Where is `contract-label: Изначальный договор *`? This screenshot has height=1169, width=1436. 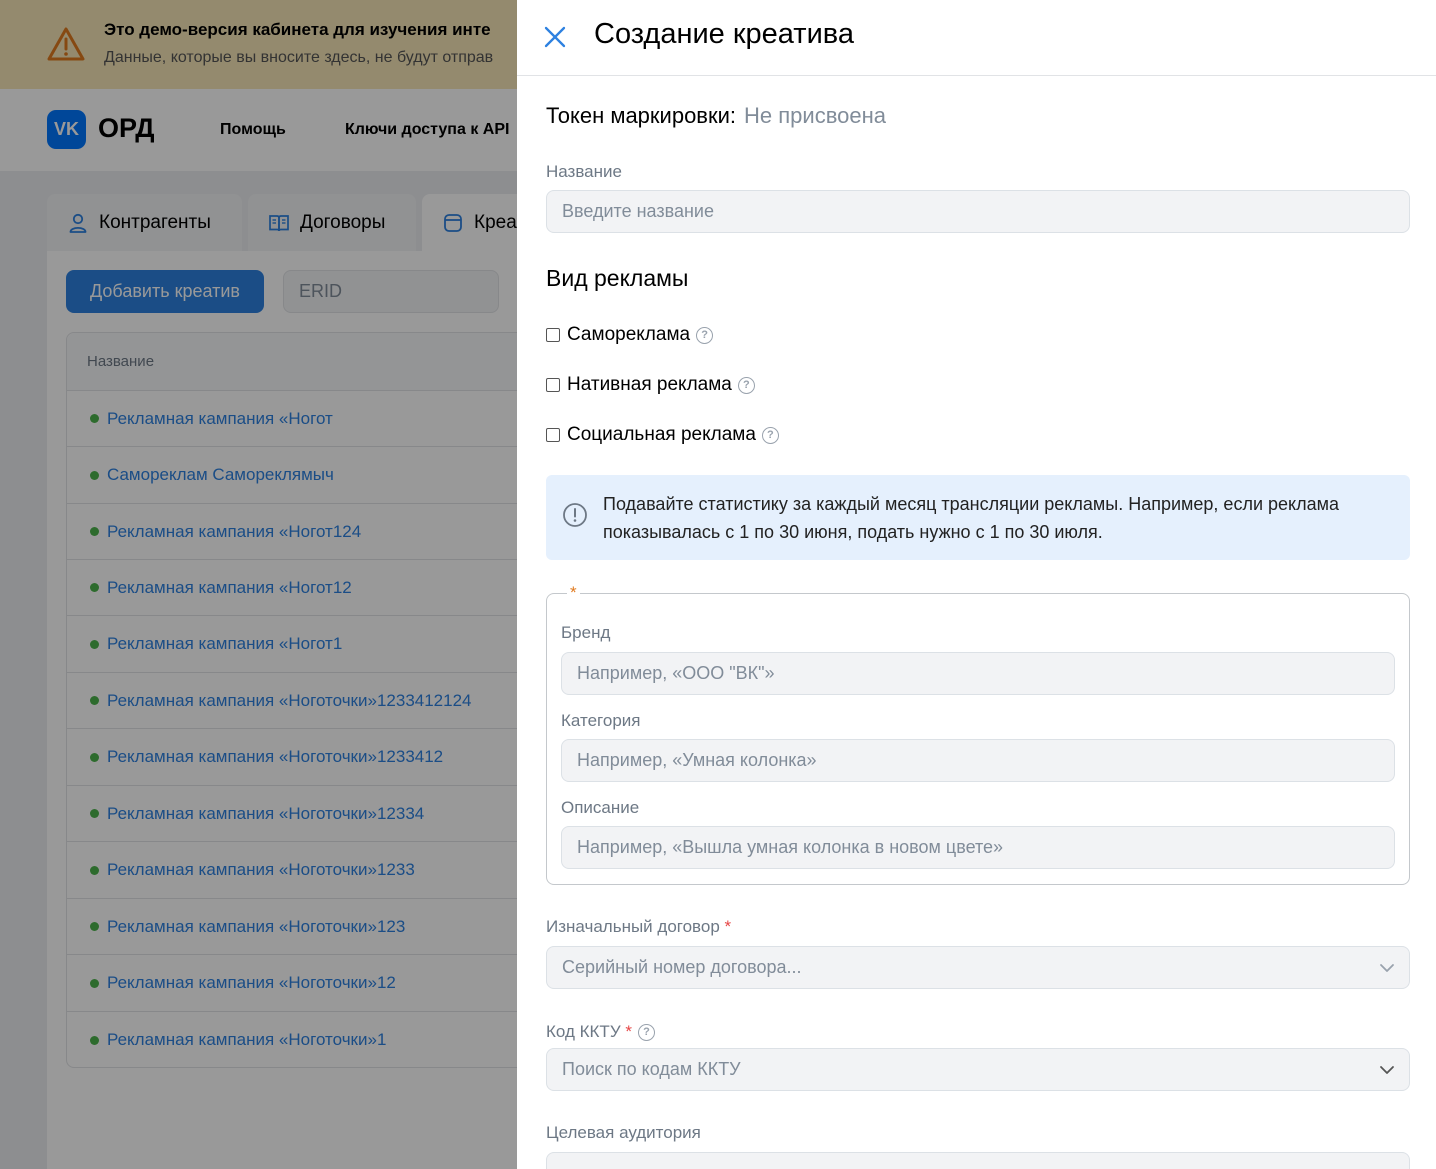 contract-label: Изначальный договор * is located at coordinates (638, 927).